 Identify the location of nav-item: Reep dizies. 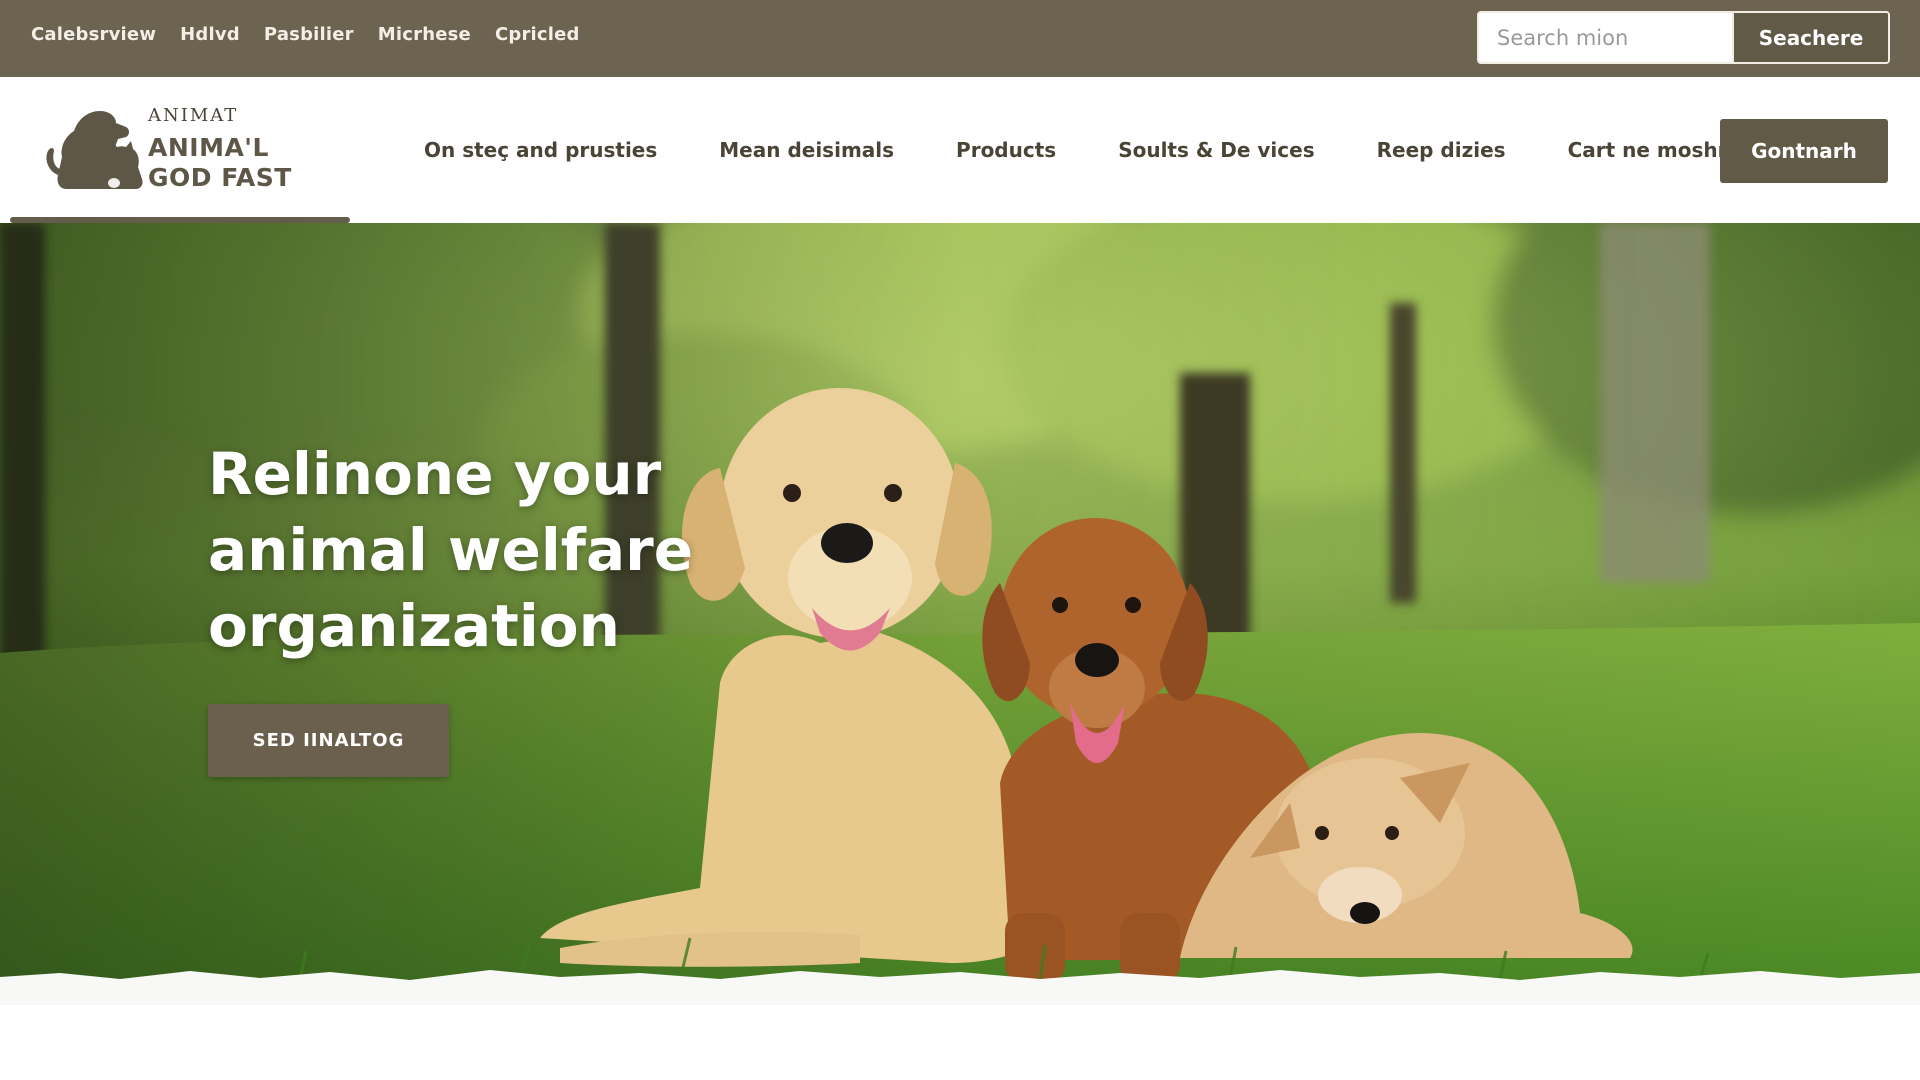
(1441, 150).